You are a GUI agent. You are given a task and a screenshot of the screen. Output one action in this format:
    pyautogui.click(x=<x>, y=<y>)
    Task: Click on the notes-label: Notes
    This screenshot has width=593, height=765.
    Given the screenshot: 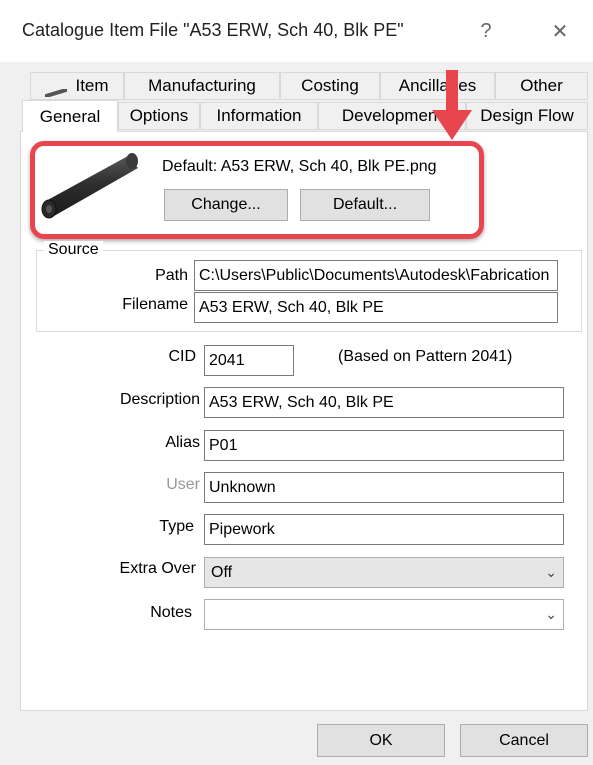 What is the action you would take?
    pyautogui.click(x=171, y=612)
    